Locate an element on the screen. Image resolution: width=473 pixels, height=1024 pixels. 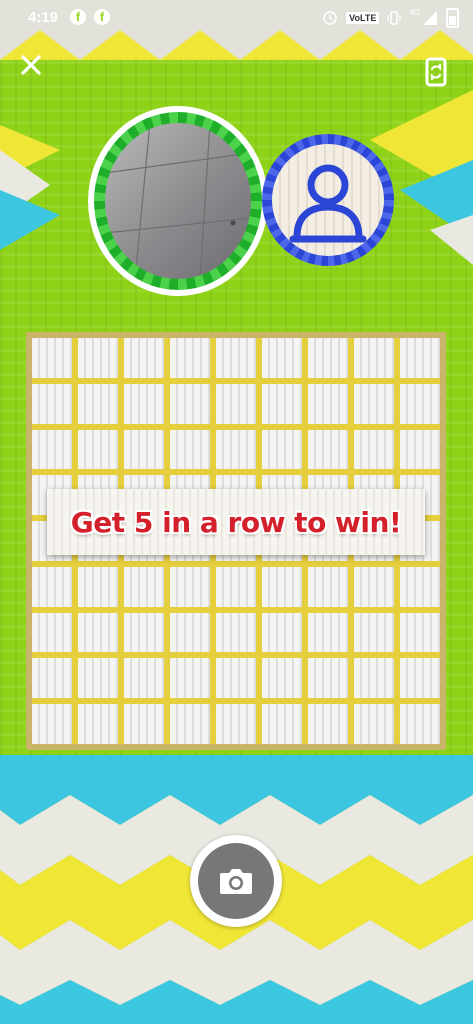
opponent-avatar is located at coordinates (328, 200).